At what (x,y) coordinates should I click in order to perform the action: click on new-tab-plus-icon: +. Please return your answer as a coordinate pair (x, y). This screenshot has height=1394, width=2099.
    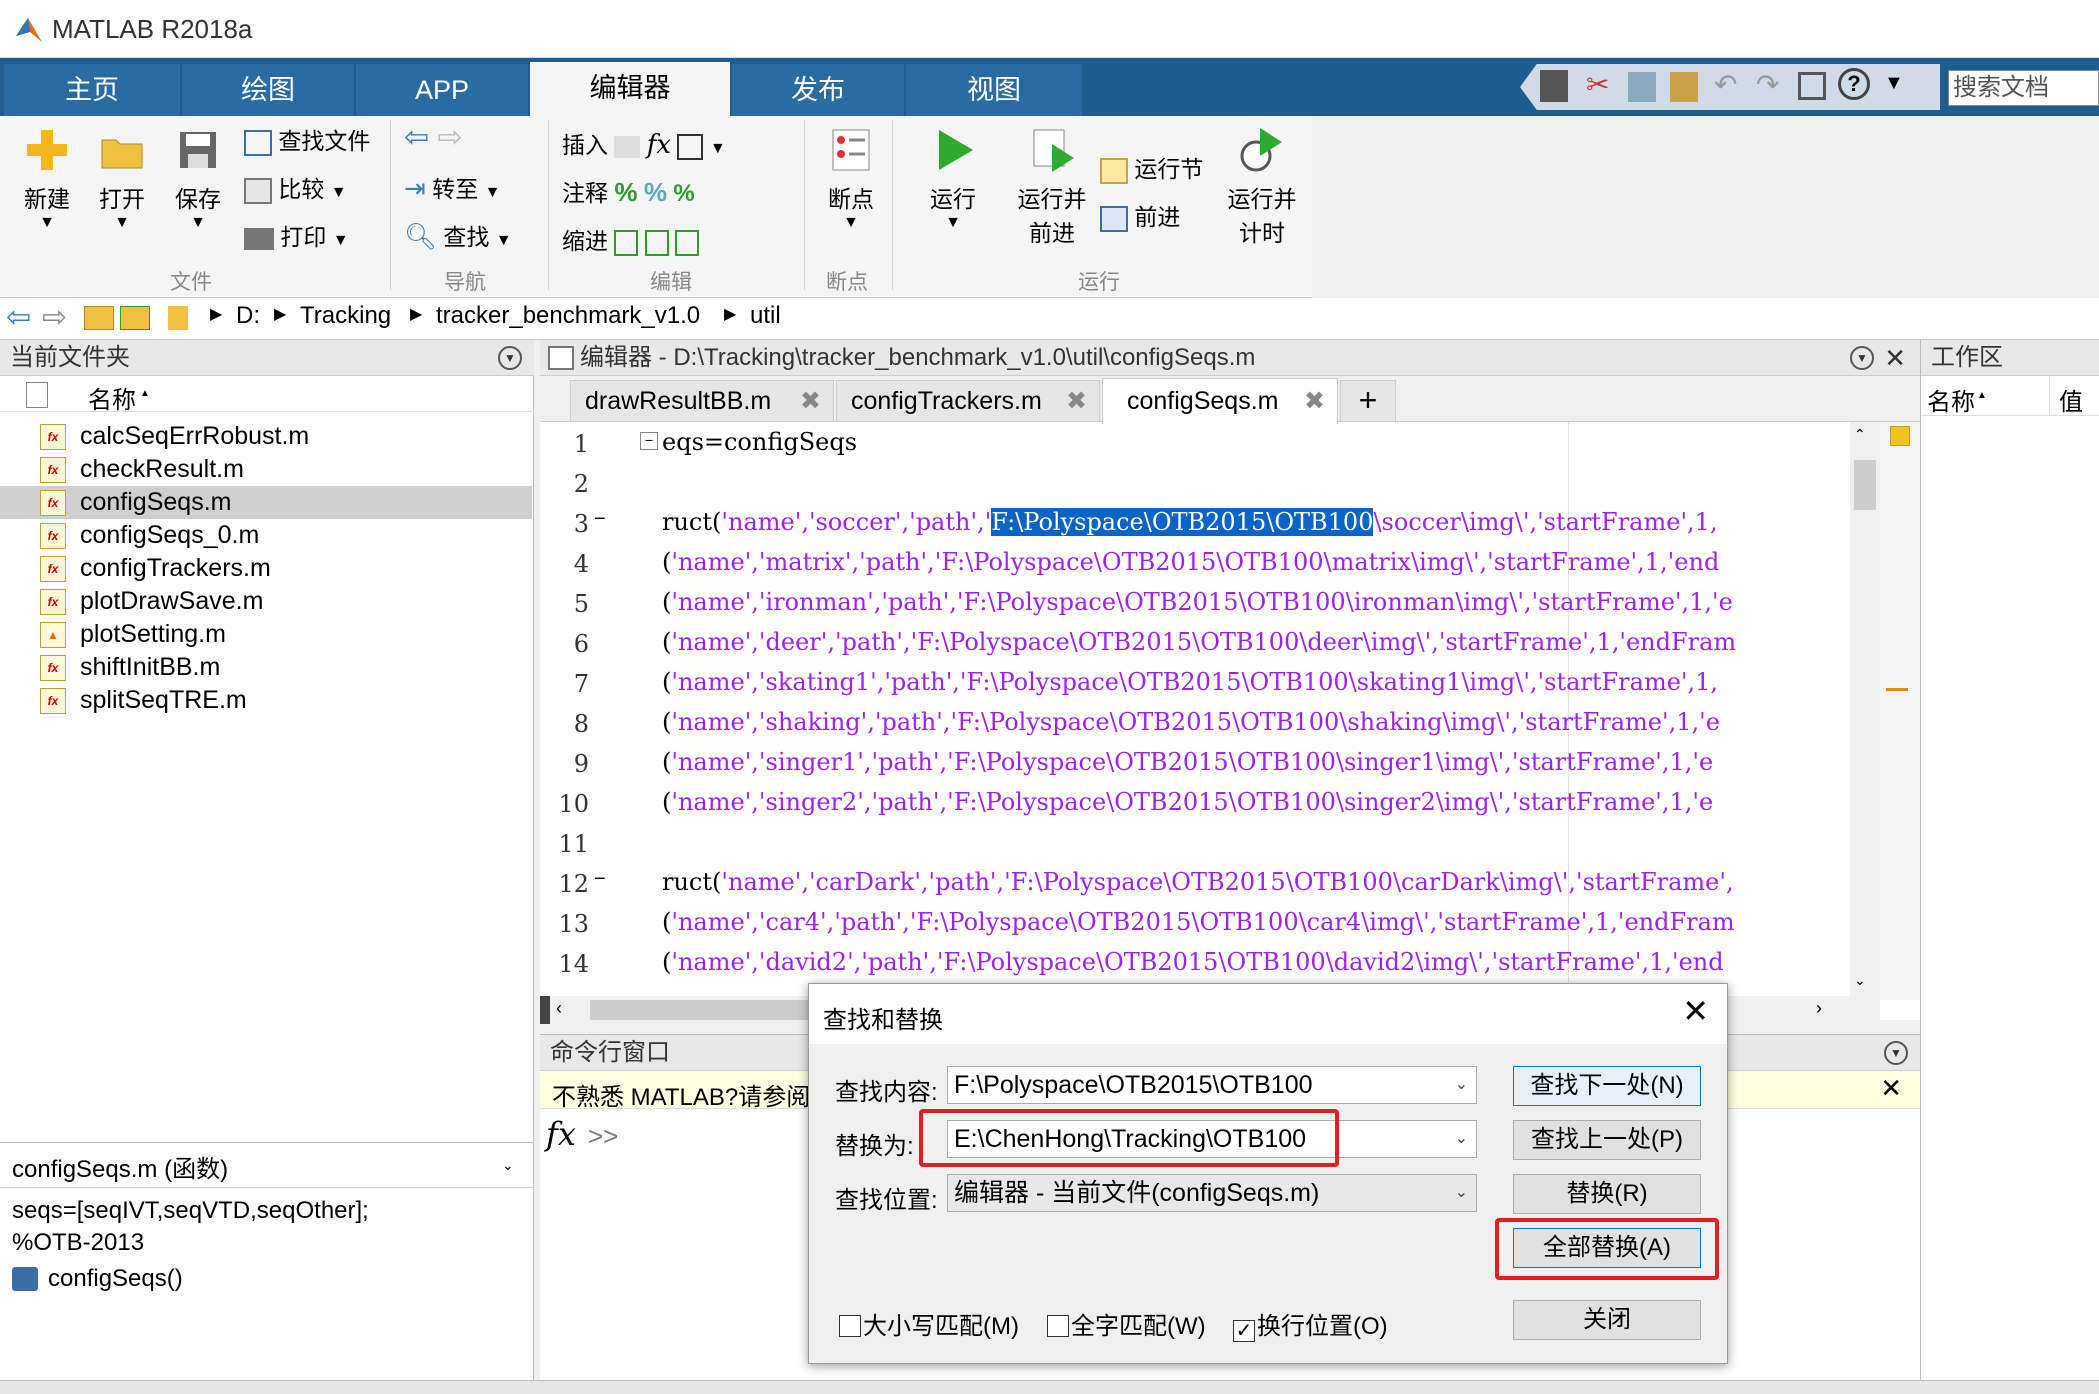
    Looking at the image, I should click on (1368, 401).